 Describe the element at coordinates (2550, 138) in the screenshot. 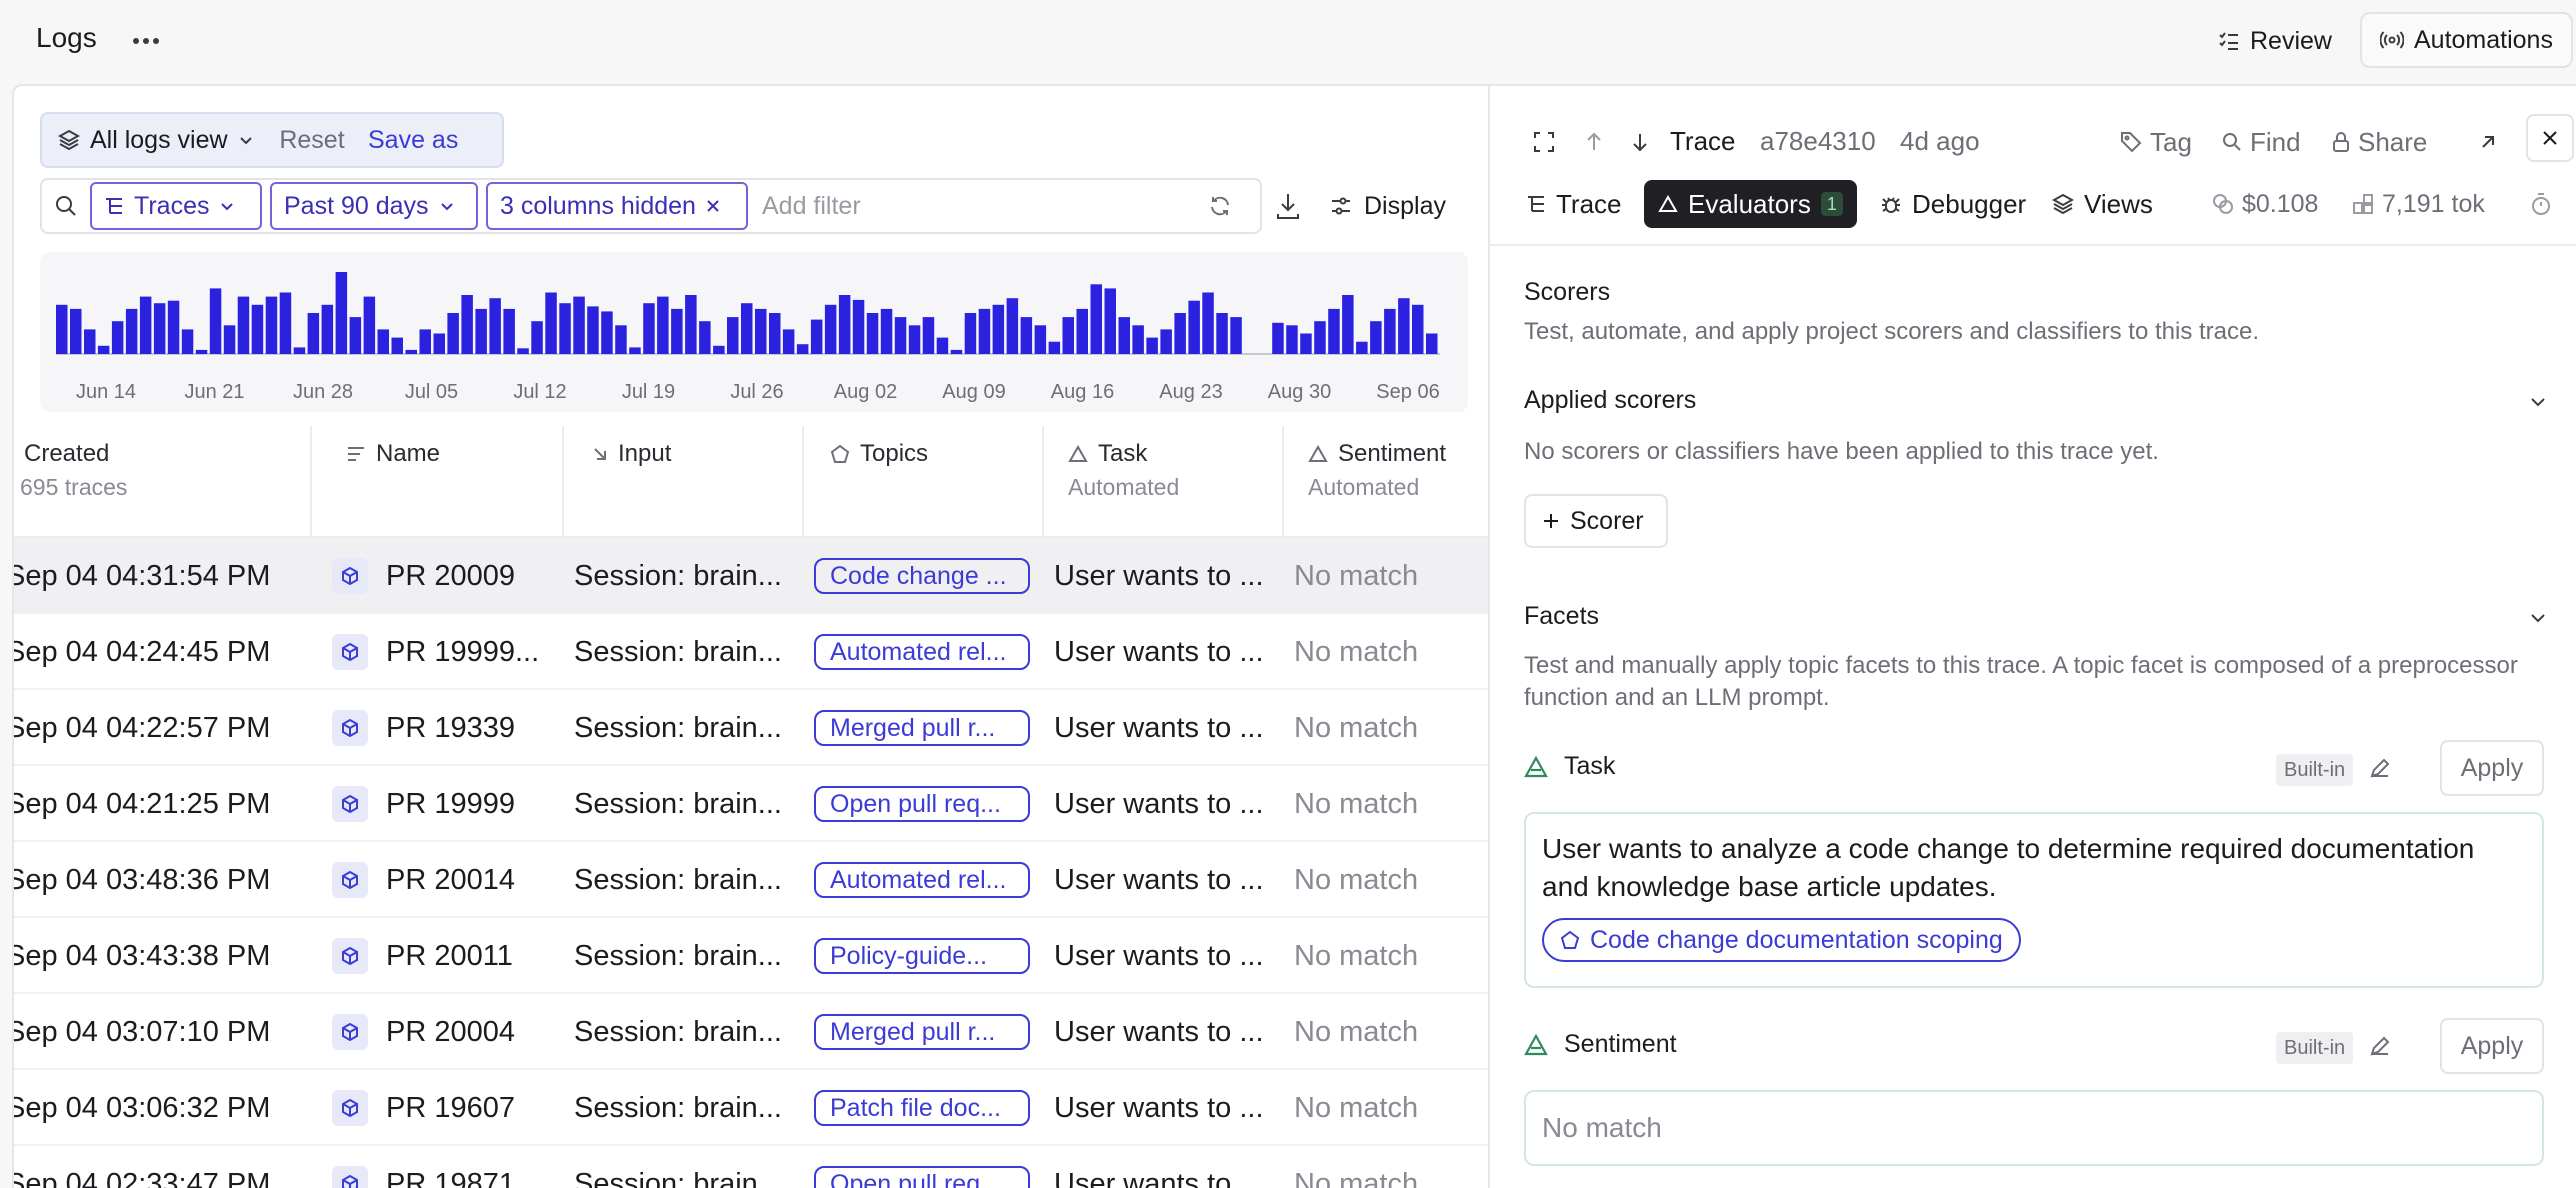

I see `close-button` at that location.